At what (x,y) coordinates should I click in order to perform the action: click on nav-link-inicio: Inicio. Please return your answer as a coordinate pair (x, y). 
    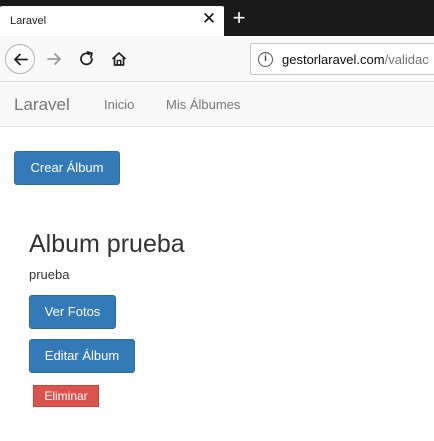
    Looking at the image, I should click on (119, 104).